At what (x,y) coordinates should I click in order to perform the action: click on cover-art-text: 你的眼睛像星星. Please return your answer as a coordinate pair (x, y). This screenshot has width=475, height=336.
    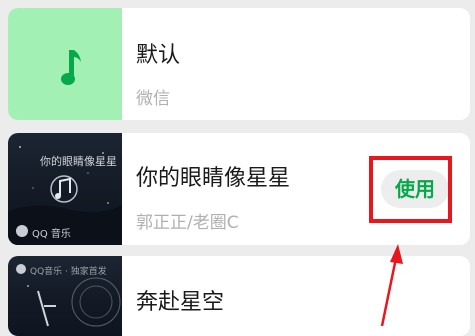
    Looking at the image, I should click on (78, 161).